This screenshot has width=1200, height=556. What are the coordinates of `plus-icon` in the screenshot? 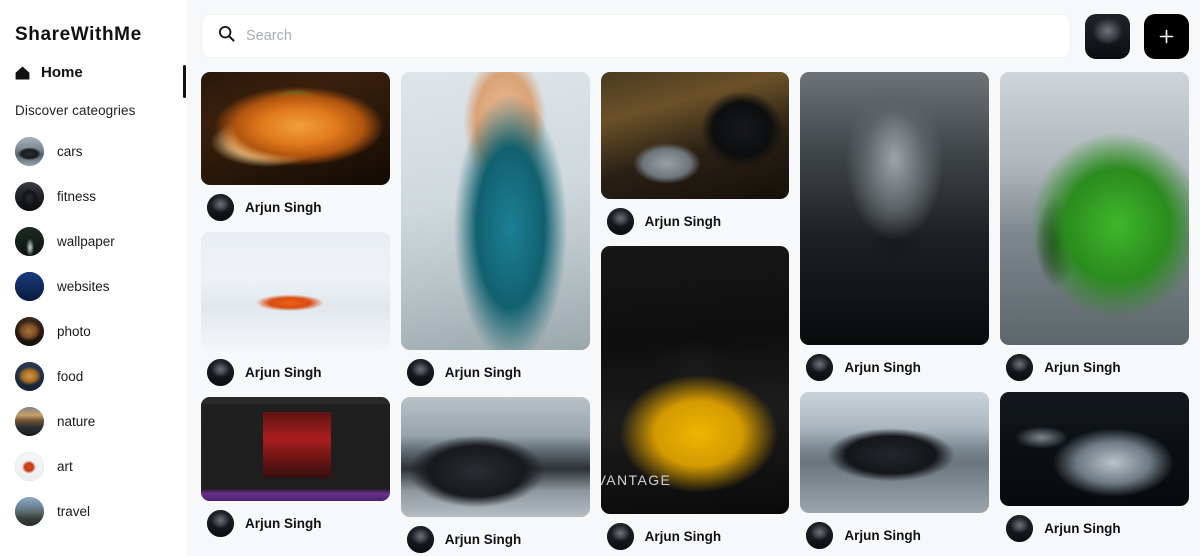 It's located at (1166, 36).